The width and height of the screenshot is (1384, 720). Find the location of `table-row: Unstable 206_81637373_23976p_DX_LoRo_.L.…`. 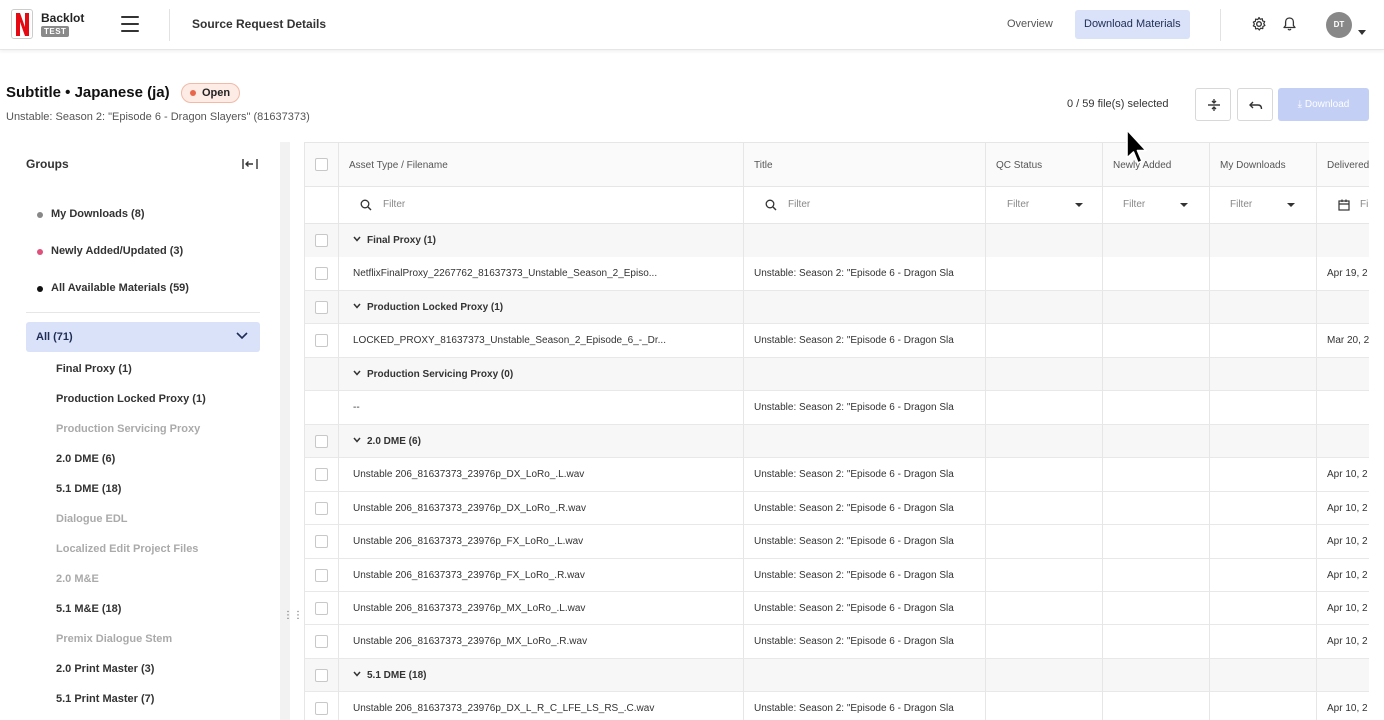

table-row: Unstable 206_81637373_23976p_DX_LoRo_.L.… is located at coordinates (837, 475).